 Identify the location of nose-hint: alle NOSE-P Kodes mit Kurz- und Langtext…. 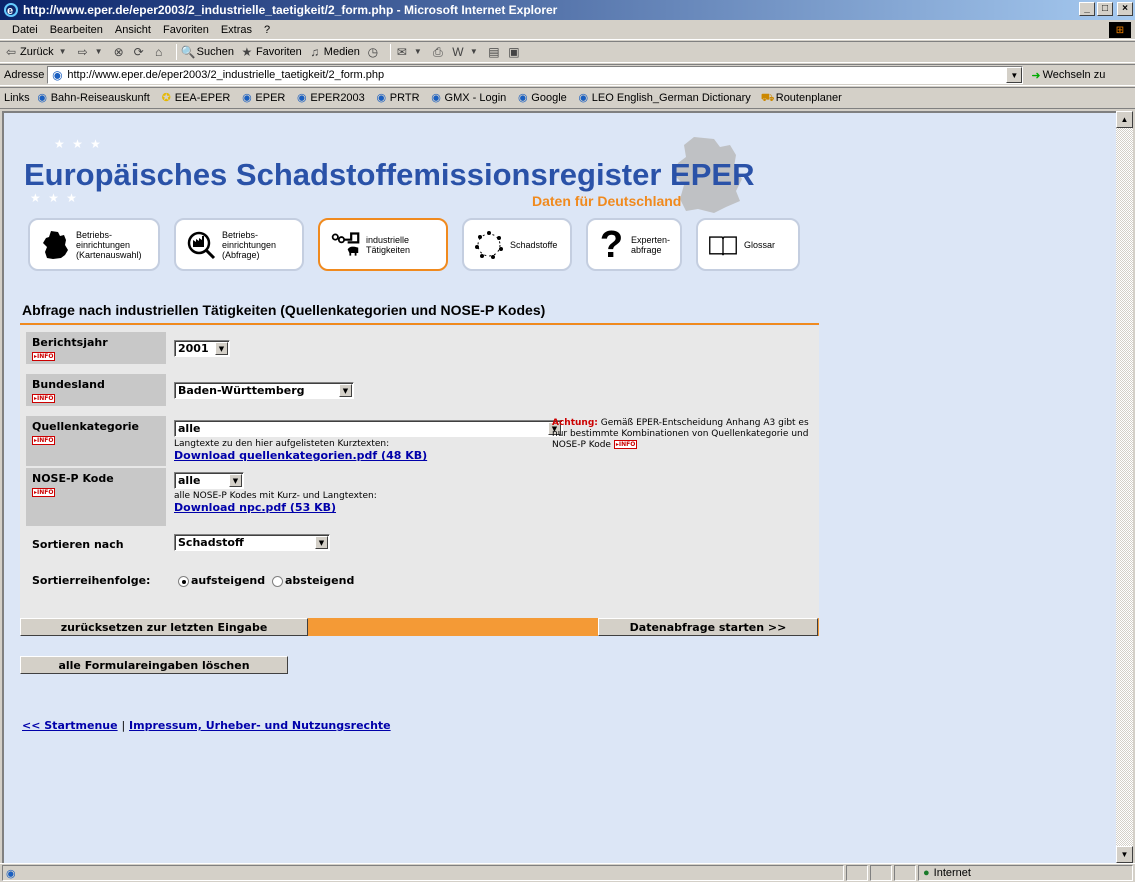
(275, 496).